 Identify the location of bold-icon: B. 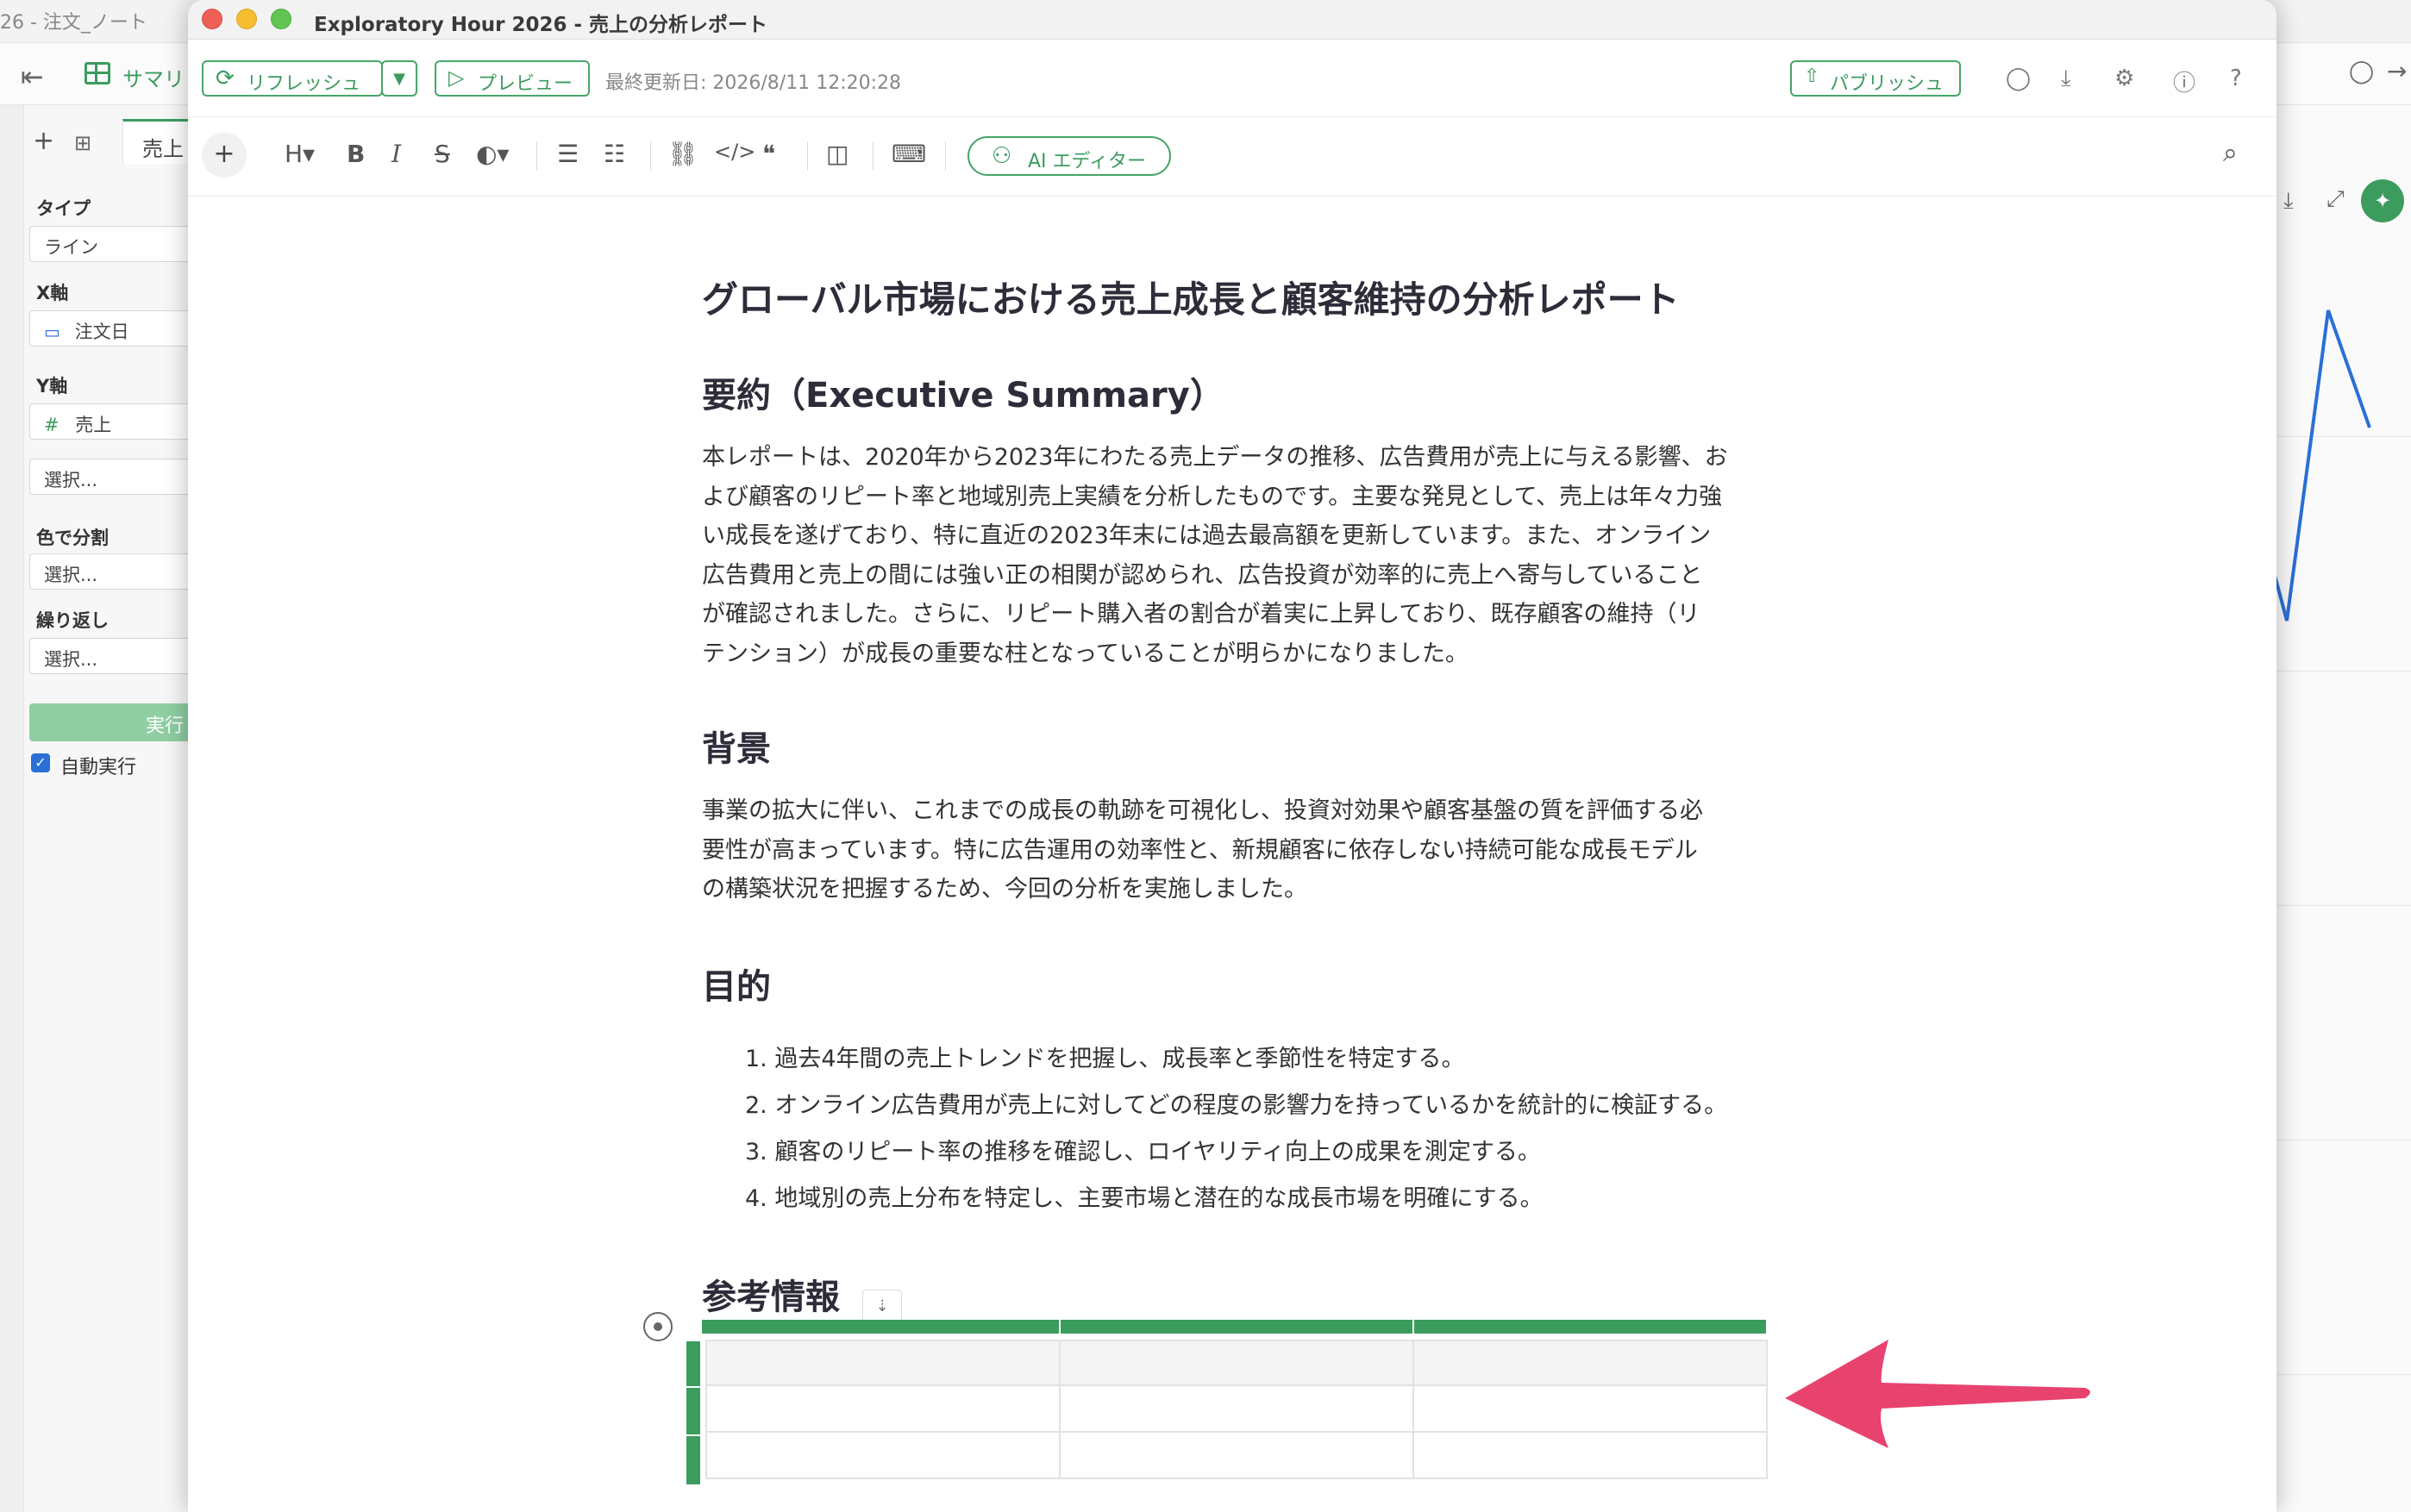
(356, 154).